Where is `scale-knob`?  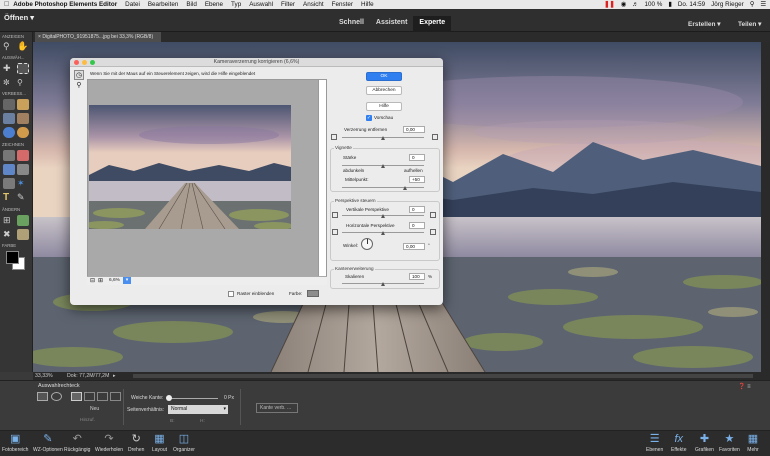 scale-knob is located at coordinates (383, 284).